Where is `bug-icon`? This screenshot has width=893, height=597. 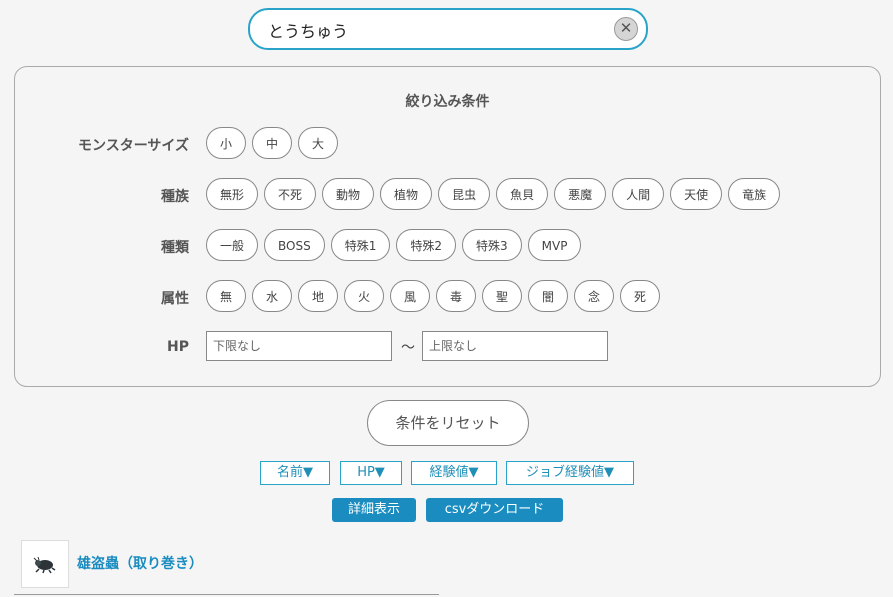
bug-icon is located at coordinates (44, 565).